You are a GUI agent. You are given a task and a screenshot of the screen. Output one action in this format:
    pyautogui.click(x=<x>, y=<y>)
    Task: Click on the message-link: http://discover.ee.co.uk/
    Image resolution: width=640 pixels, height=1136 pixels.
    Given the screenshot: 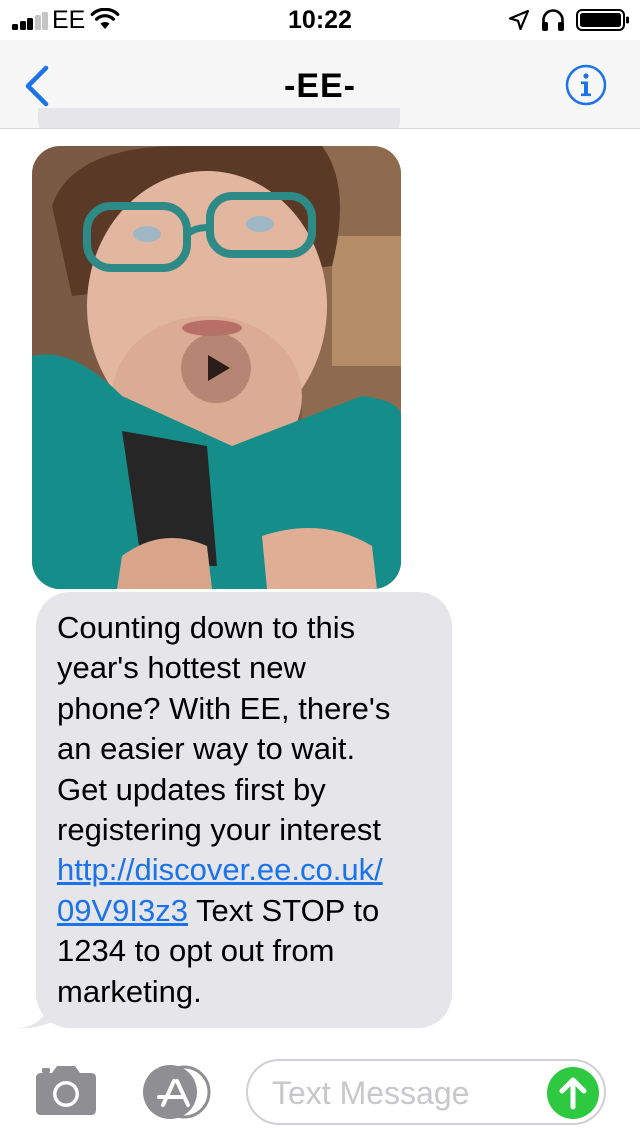 What is the action you would take?
    pyautogui.click(x=220, y=869)
    